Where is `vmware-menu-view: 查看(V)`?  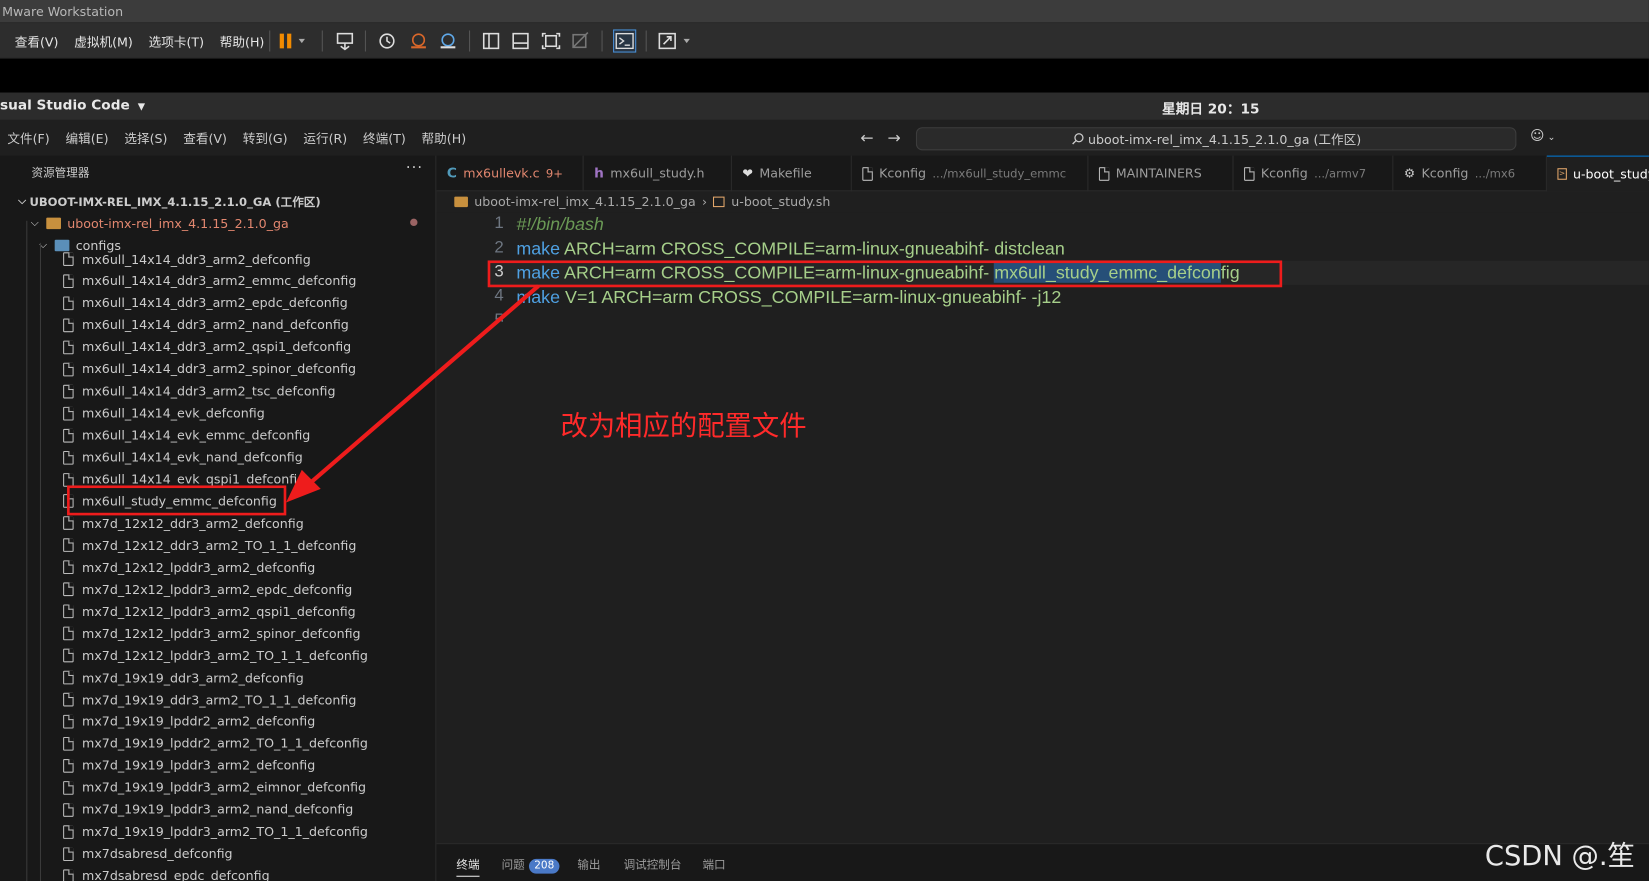 vmware-menu-view: 查看(V) is located at coordinates (37, 41).